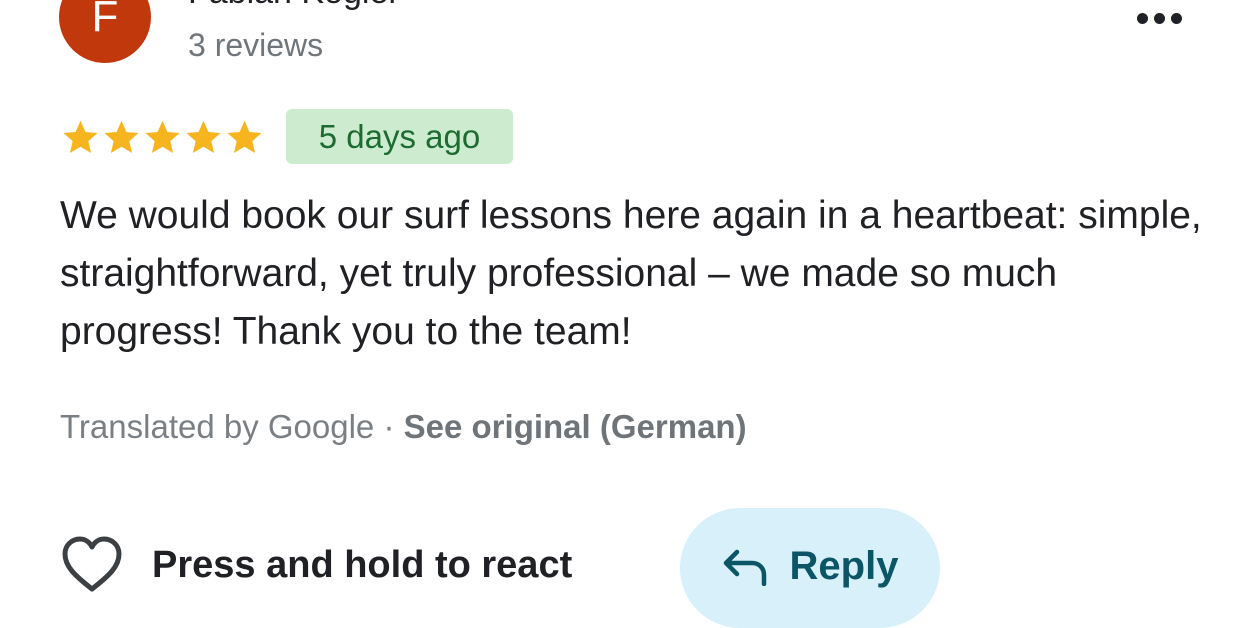 The height and width of the screenshot is (628, 1253). What do you see at coordinates (575, 426) in the screenshot?
I see `see-original-link: See original (German)` at bounding box center [575, 426].